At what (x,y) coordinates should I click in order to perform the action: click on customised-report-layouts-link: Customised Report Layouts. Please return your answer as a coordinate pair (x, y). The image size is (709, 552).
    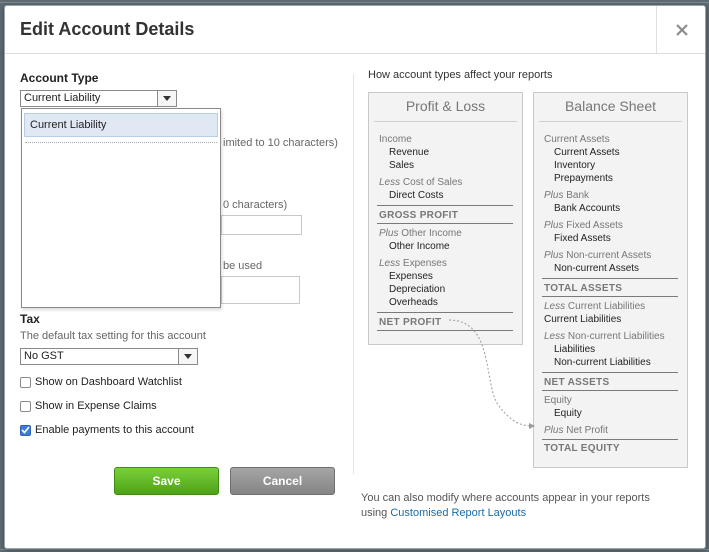
    Looking at the image, I should click on (458, 513).